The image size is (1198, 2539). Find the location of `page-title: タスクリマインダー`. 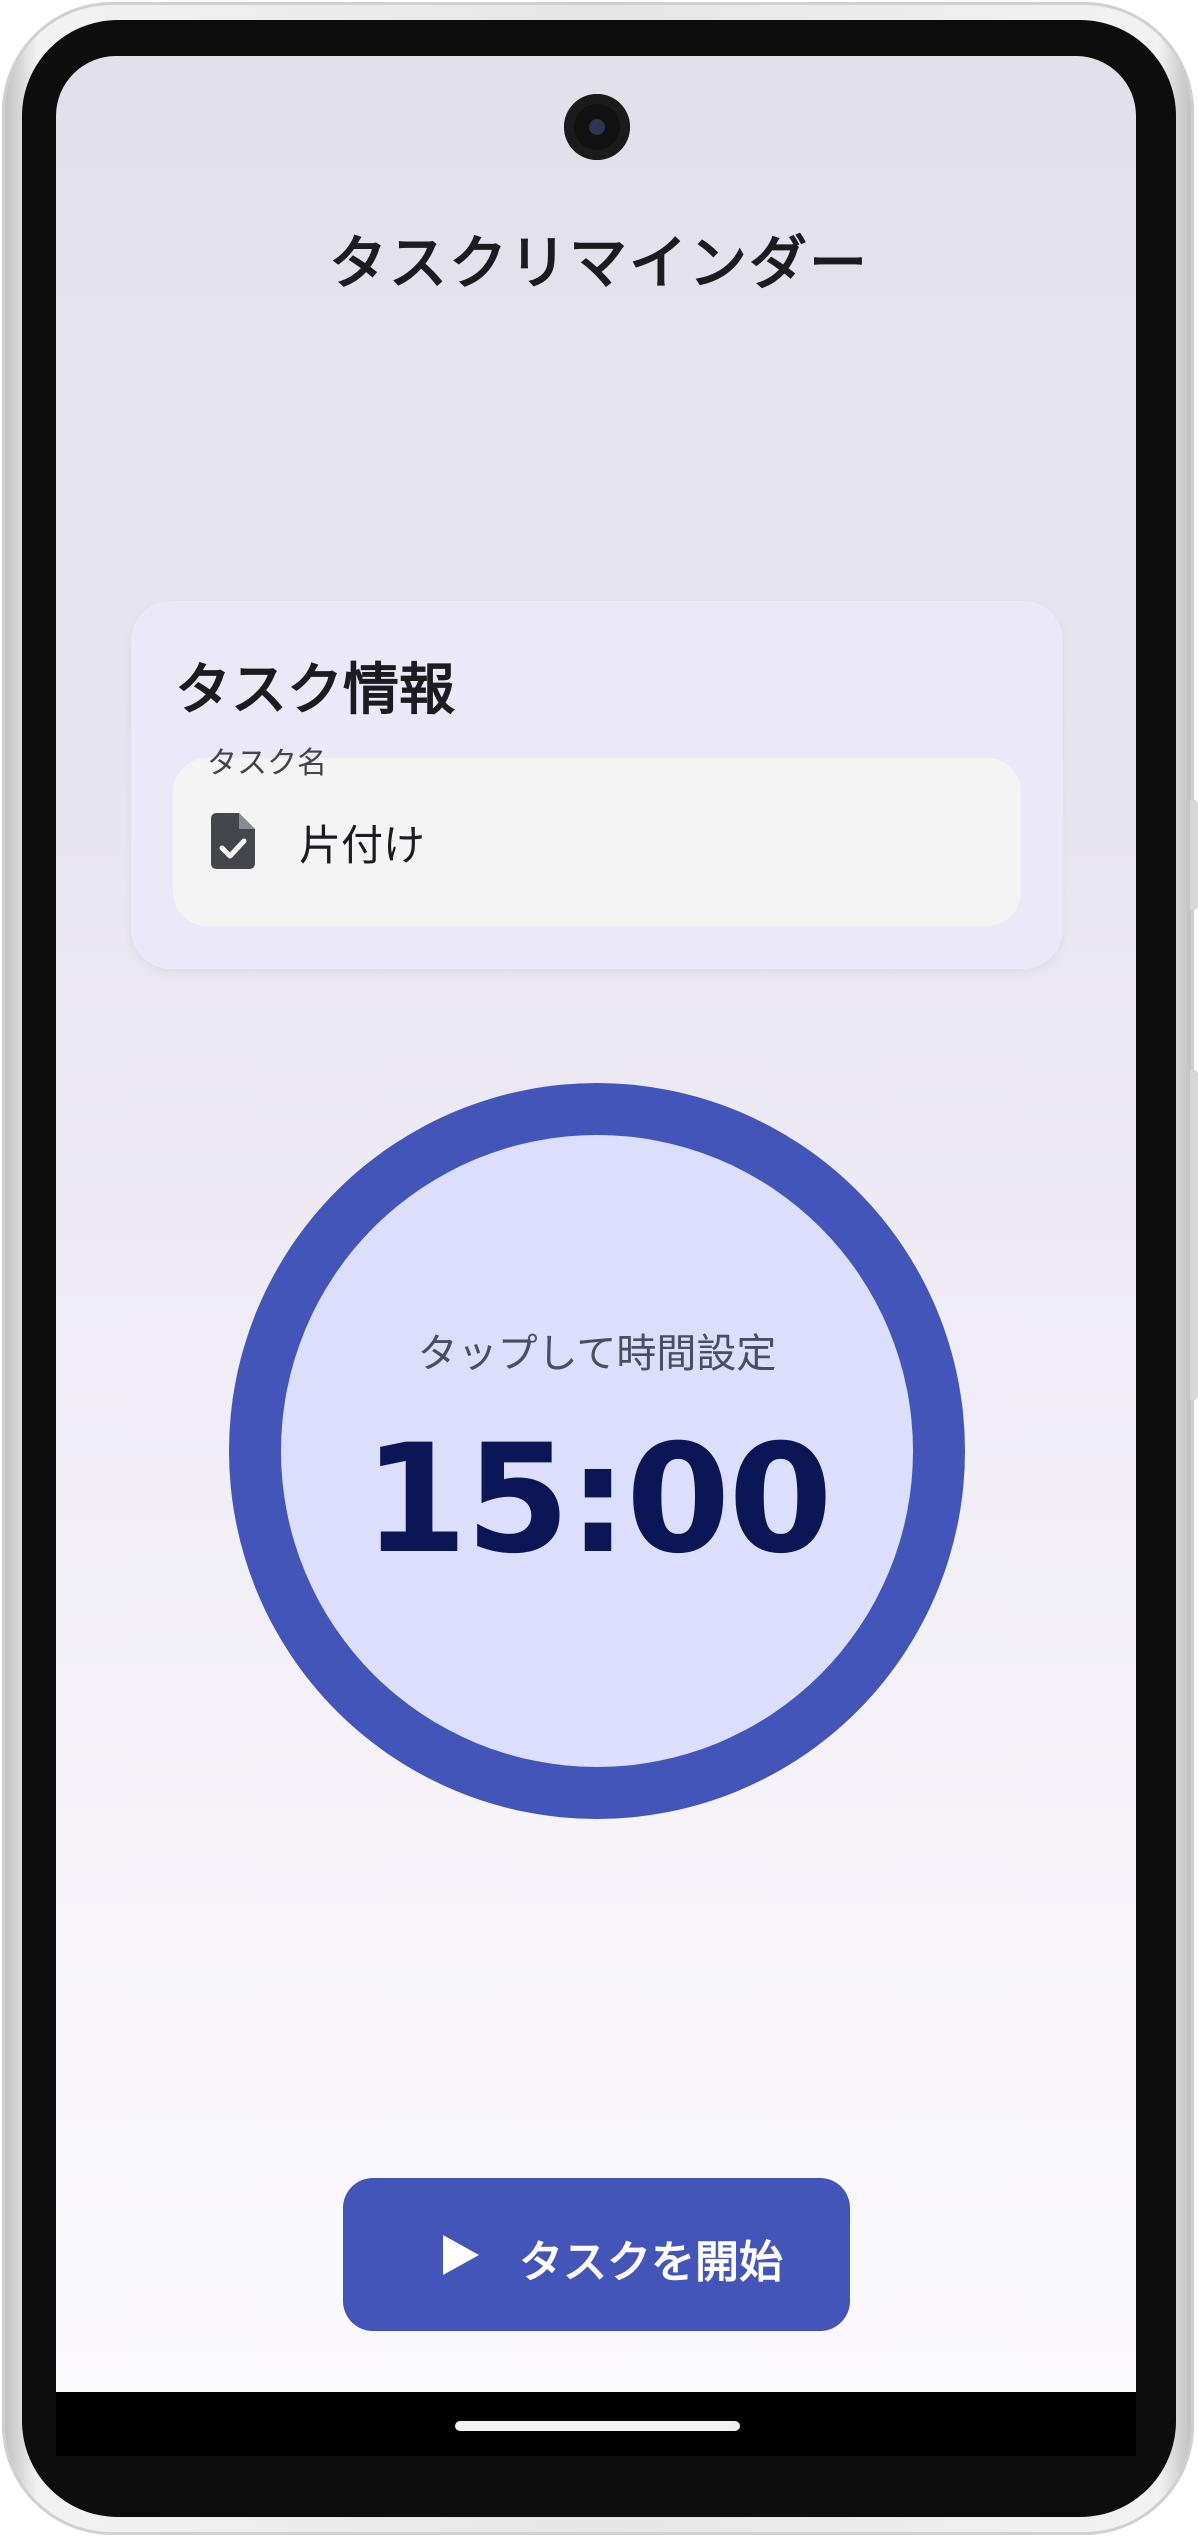

page-title: タスクリマインダー is located at coordinates (598, 263).